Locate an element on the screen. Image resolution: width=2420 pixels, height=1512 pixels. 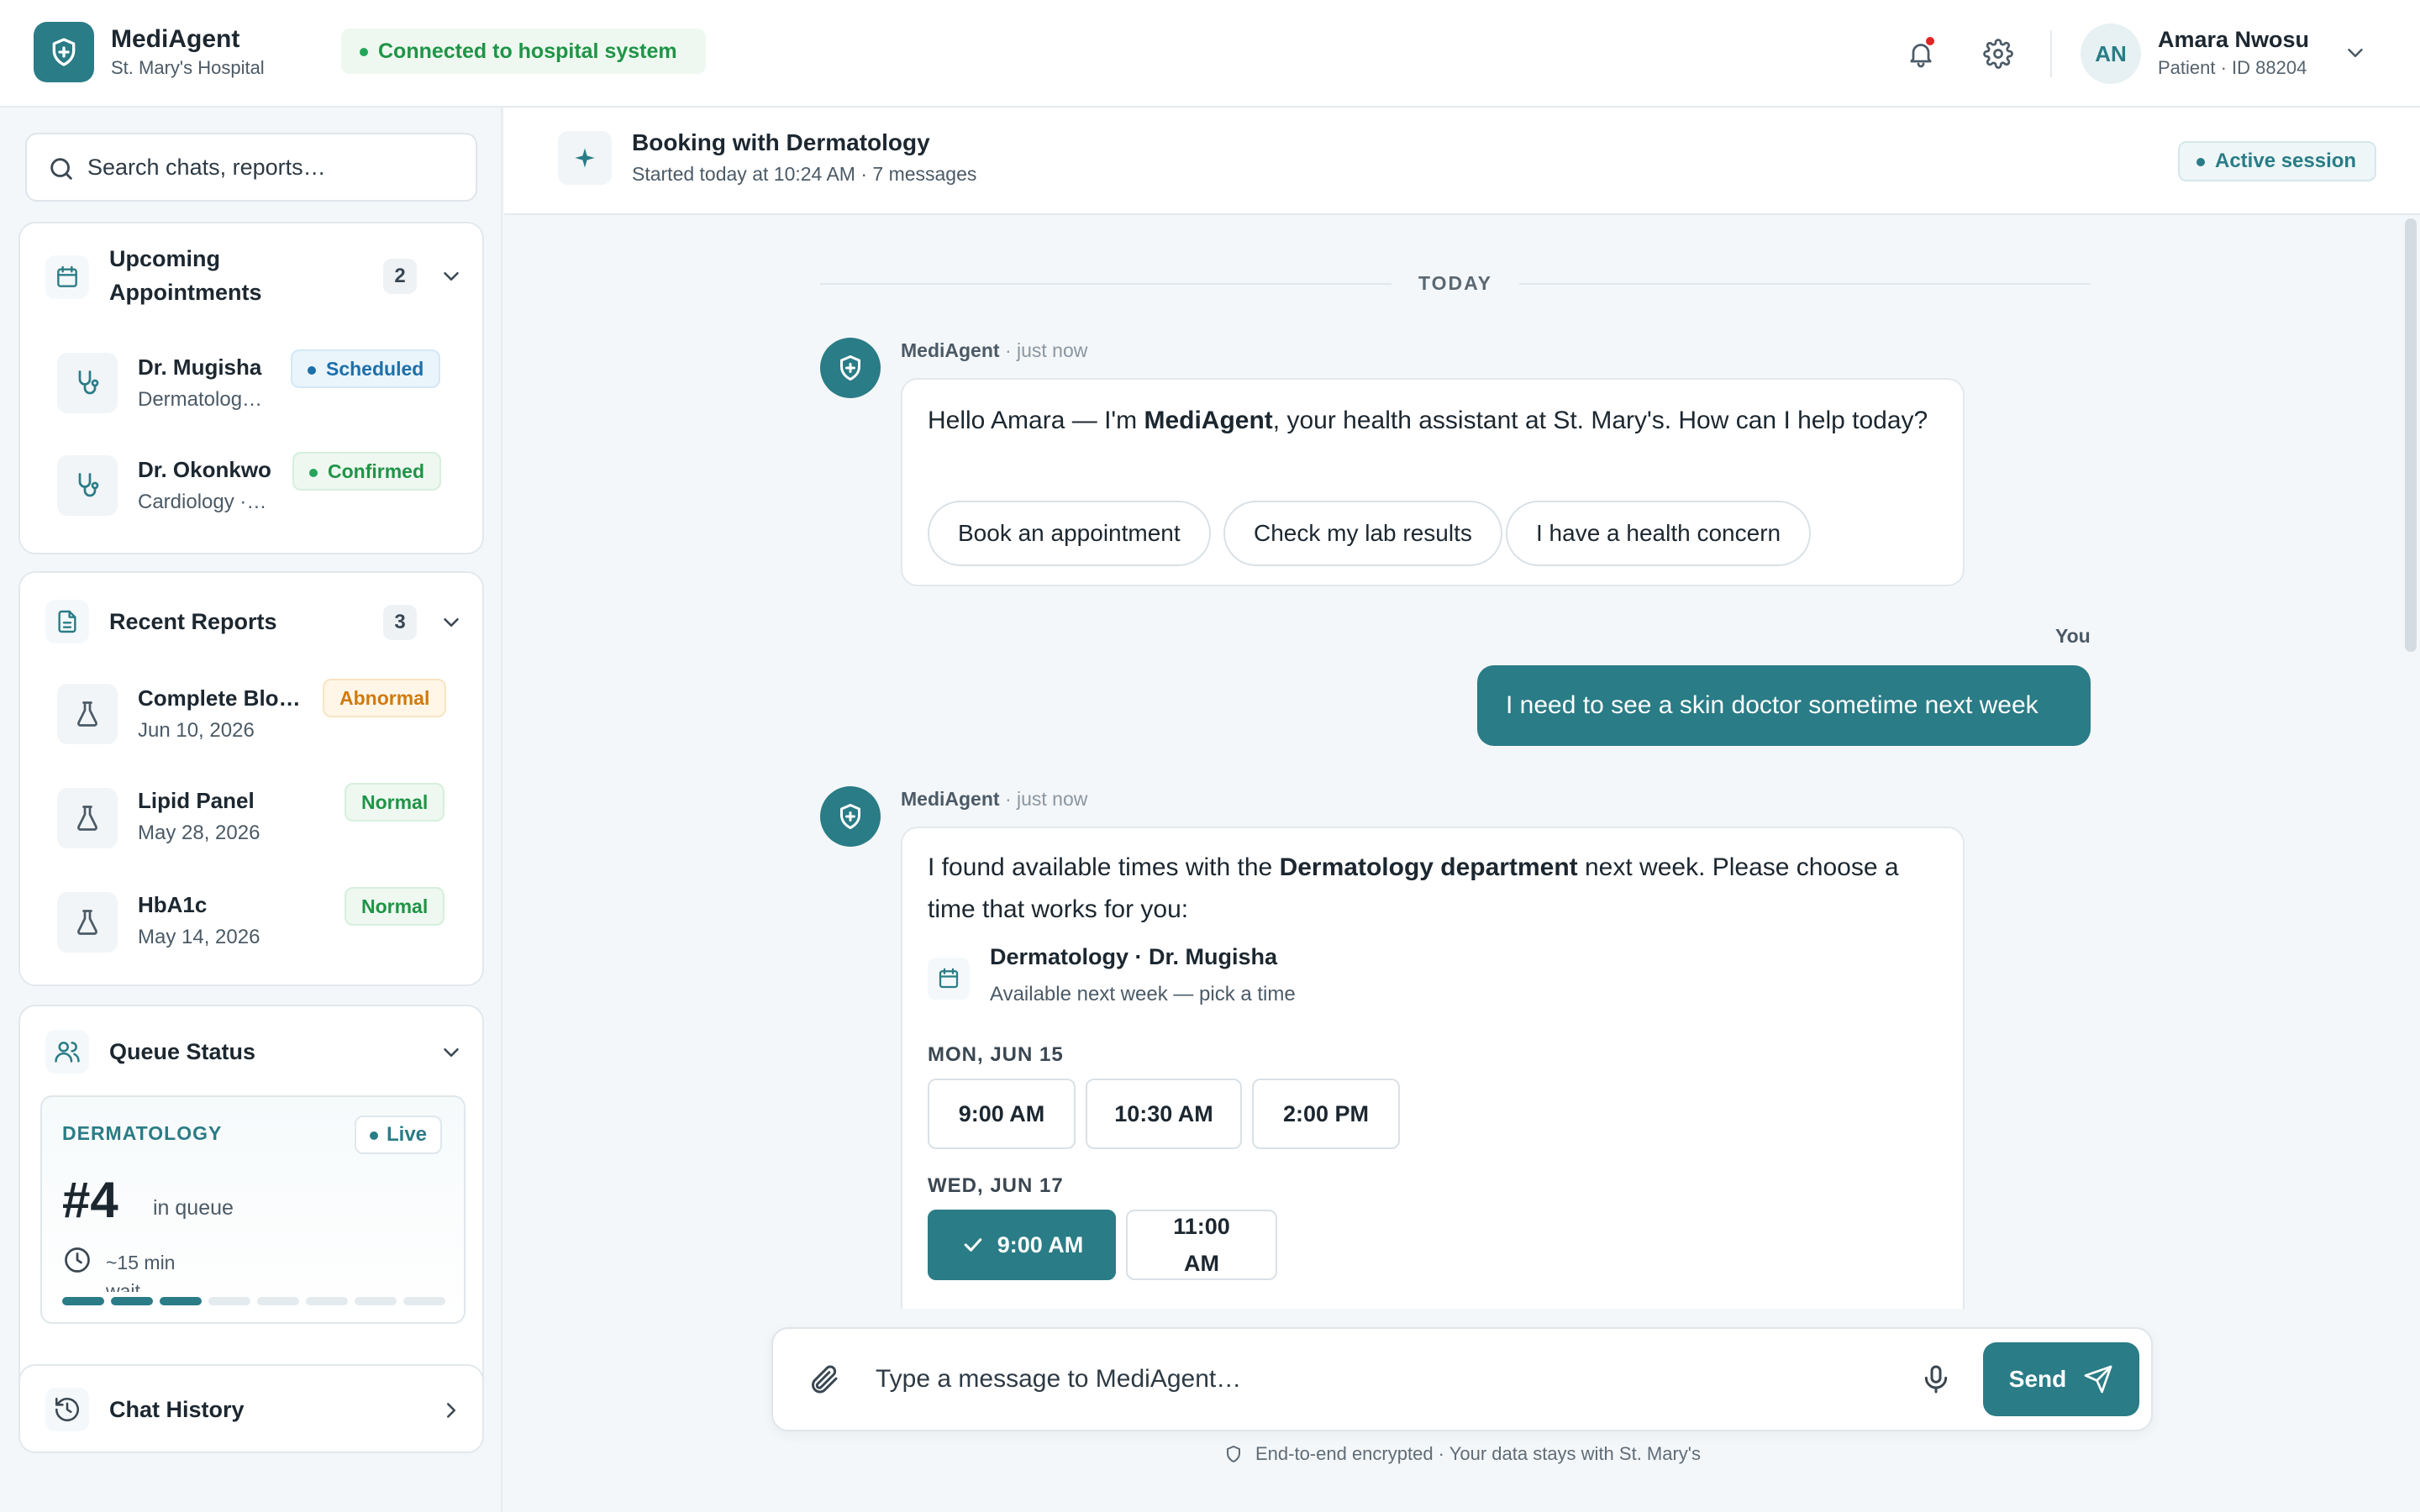
status-badge-scheduled: Scheduled is located at coordinates (366, 368).